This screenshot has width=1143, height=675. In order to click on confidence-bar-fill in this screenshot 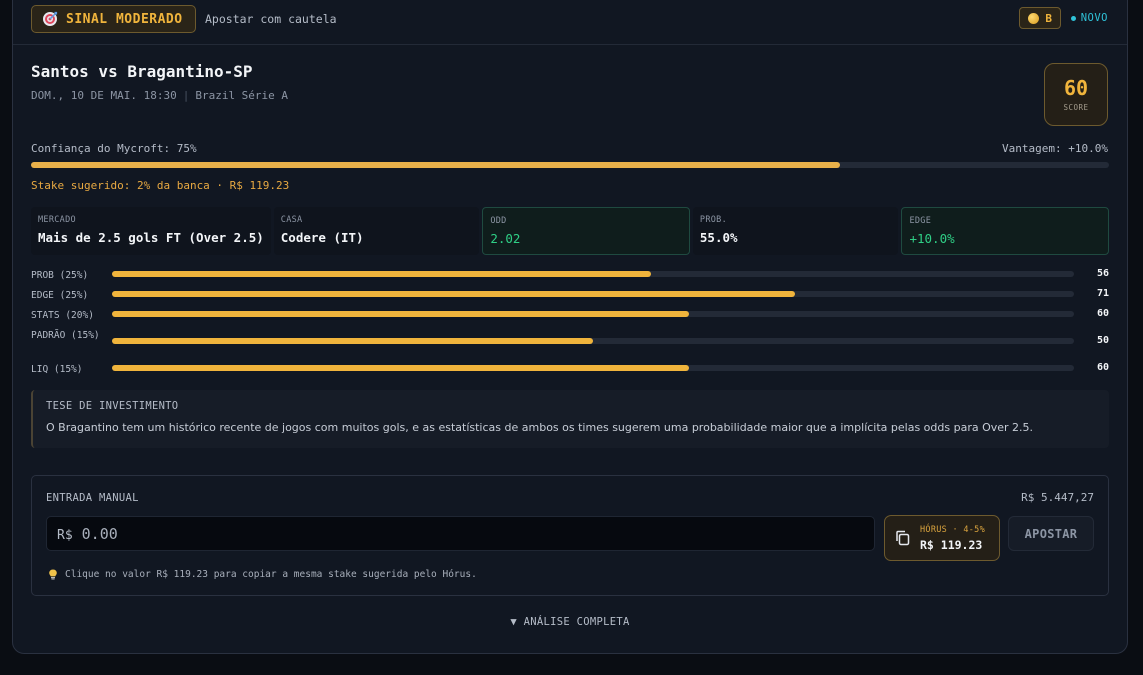, I will do `click(435, 165)`.